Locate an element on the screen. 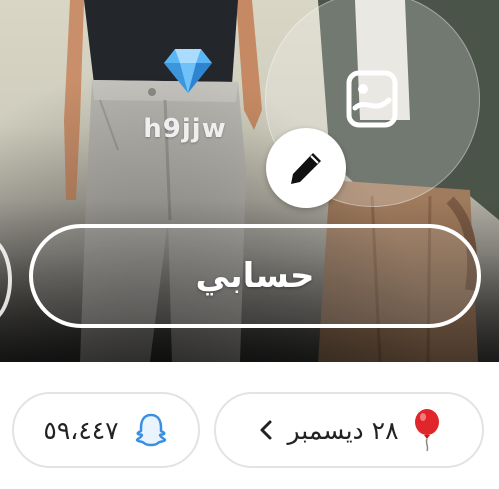 This screenshot has width=499, height=489. snap-score-chip: ٥٩،٤٤٧ is located at coordinates (106, 430).